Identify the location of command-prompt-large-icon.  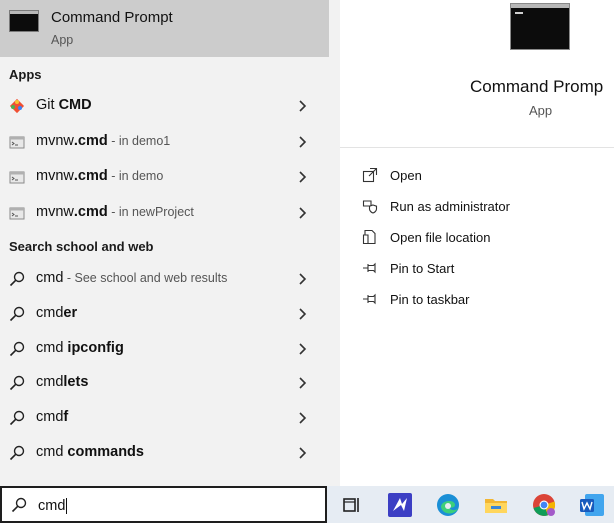
(540, 26).